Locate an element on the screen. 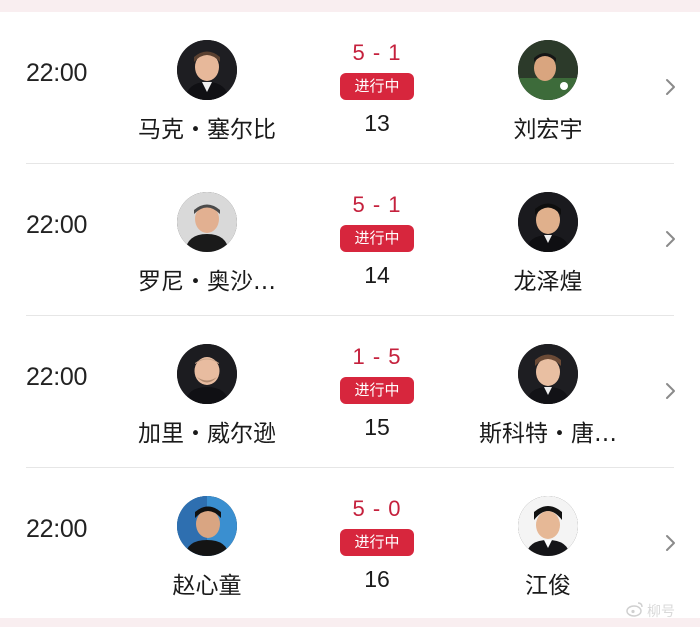 The height and width of the screenshot is (627, 700). player1-name: 加里・威尔逊 is located at coordinates (207, 434).